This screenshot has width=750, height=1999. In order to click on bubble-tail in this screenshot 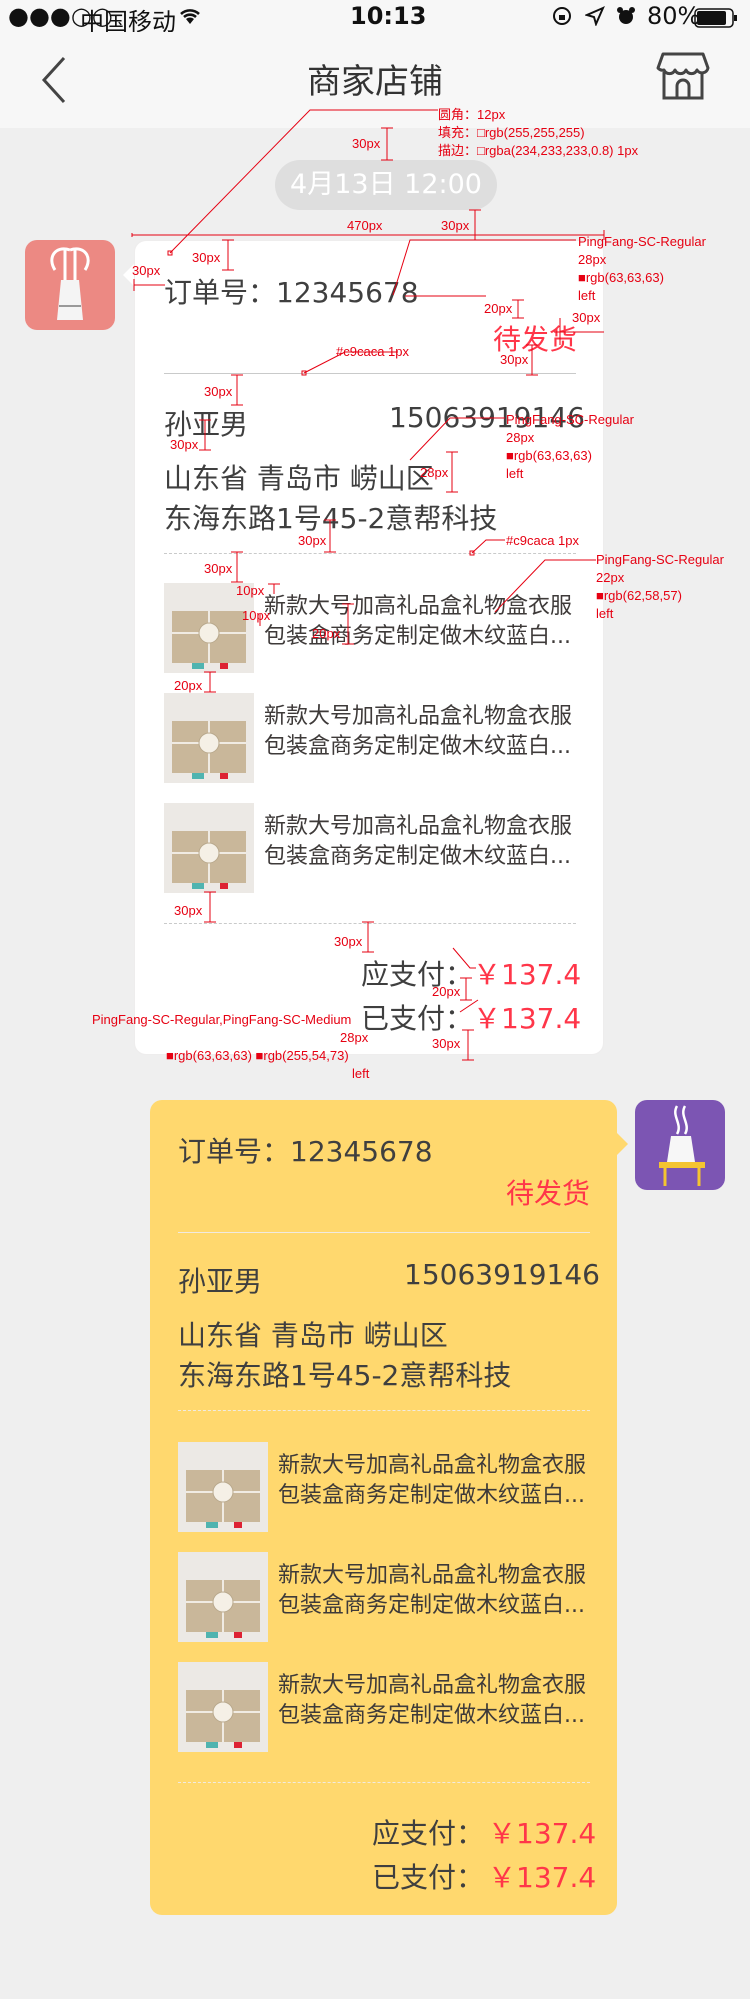, I will do `click(622, 1144)`.